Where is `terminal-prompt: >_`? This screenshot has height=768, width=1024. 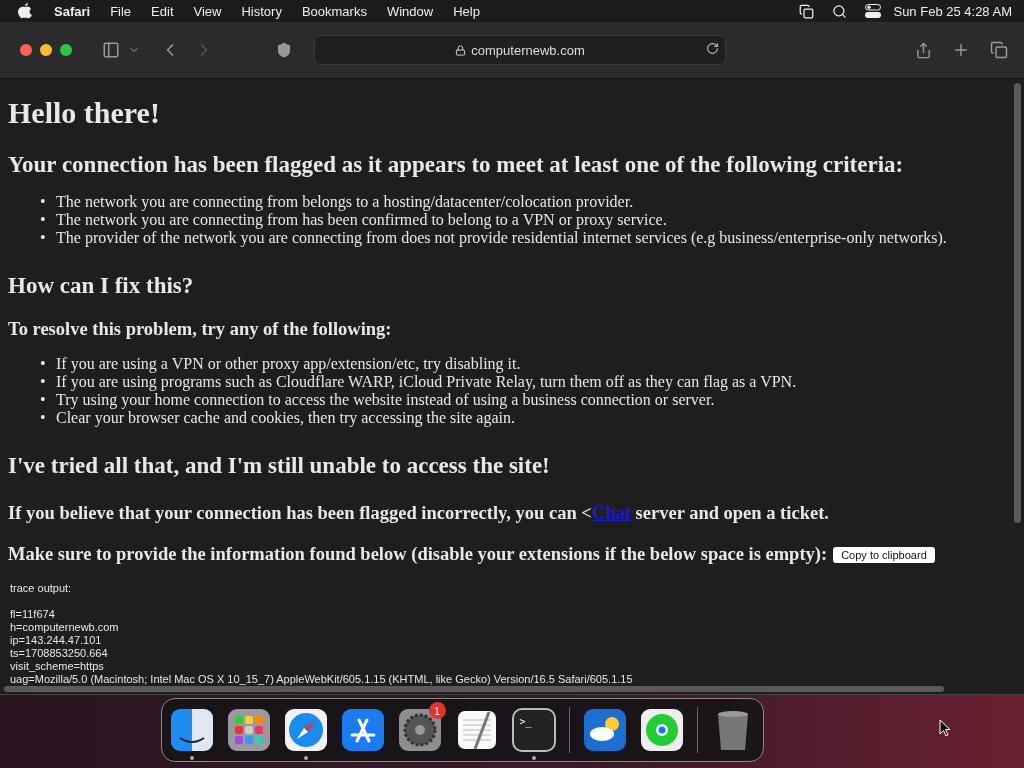 terminal-prompt: >_ is located at coordinates (525, 721).